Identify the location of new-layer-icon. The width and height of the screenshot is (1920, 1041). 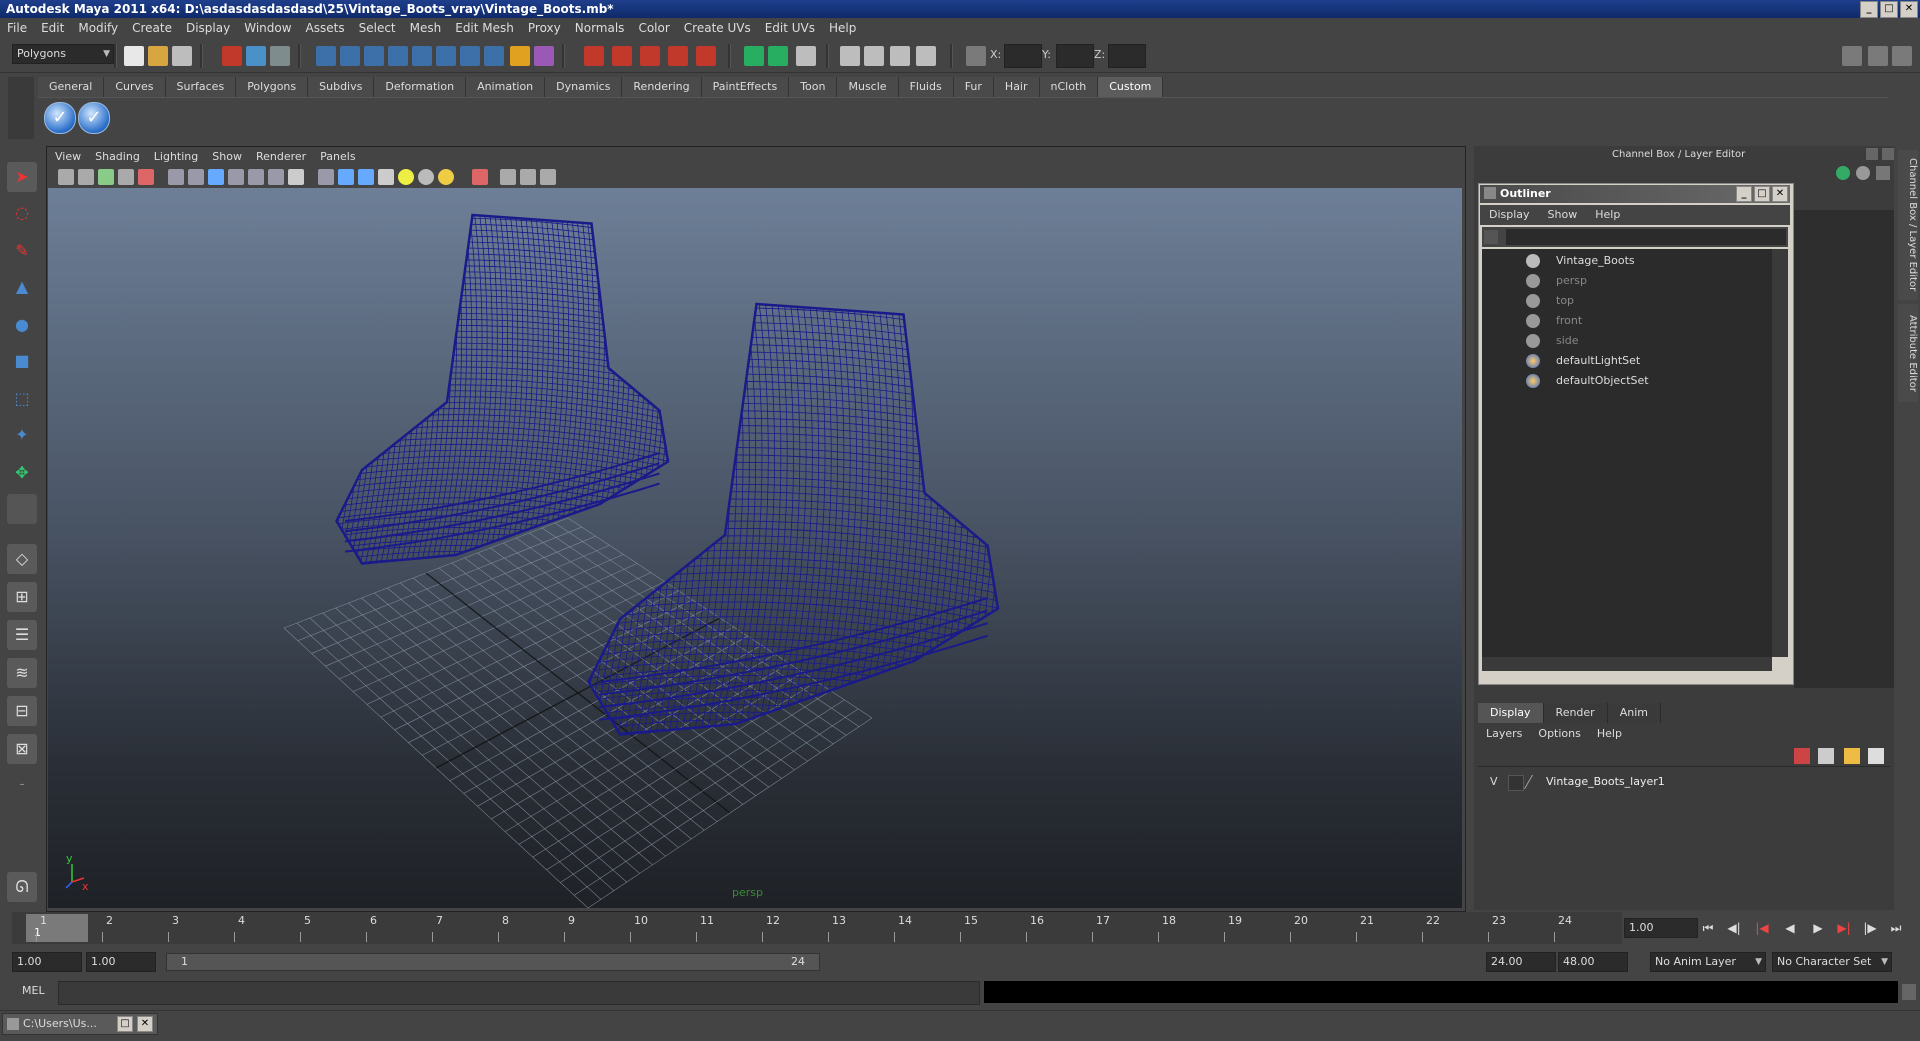
(1802, 756).